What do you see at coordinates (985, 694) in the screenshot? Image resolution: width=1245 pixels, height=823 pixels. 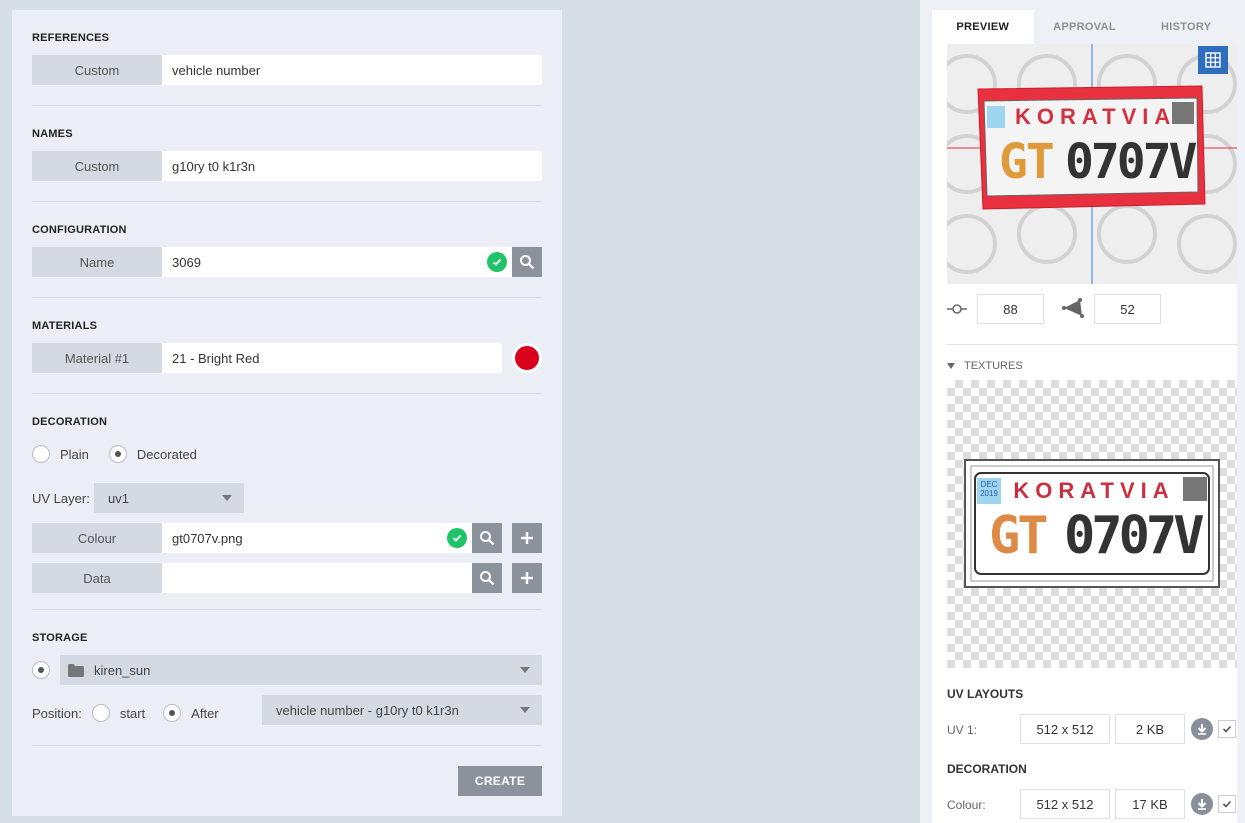 I see `uv-layouts-title: UV LAYOUTS` at bounding box center [985, 694].